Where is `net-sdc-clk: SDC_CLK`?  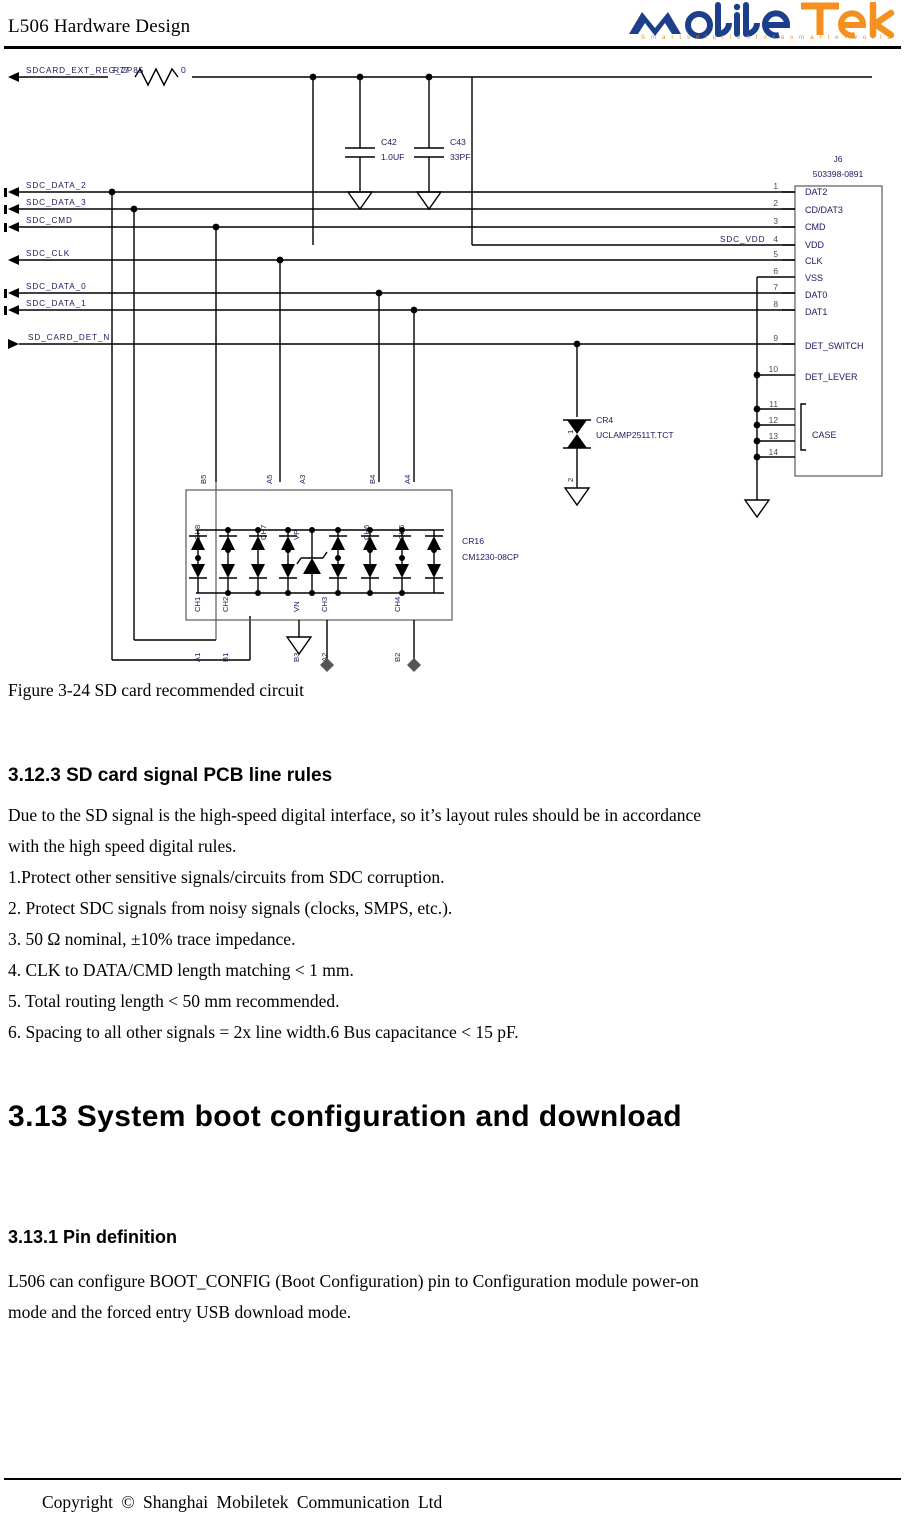 net-sdc-clk: SDC_CLK is located at coordinates (401, 257).